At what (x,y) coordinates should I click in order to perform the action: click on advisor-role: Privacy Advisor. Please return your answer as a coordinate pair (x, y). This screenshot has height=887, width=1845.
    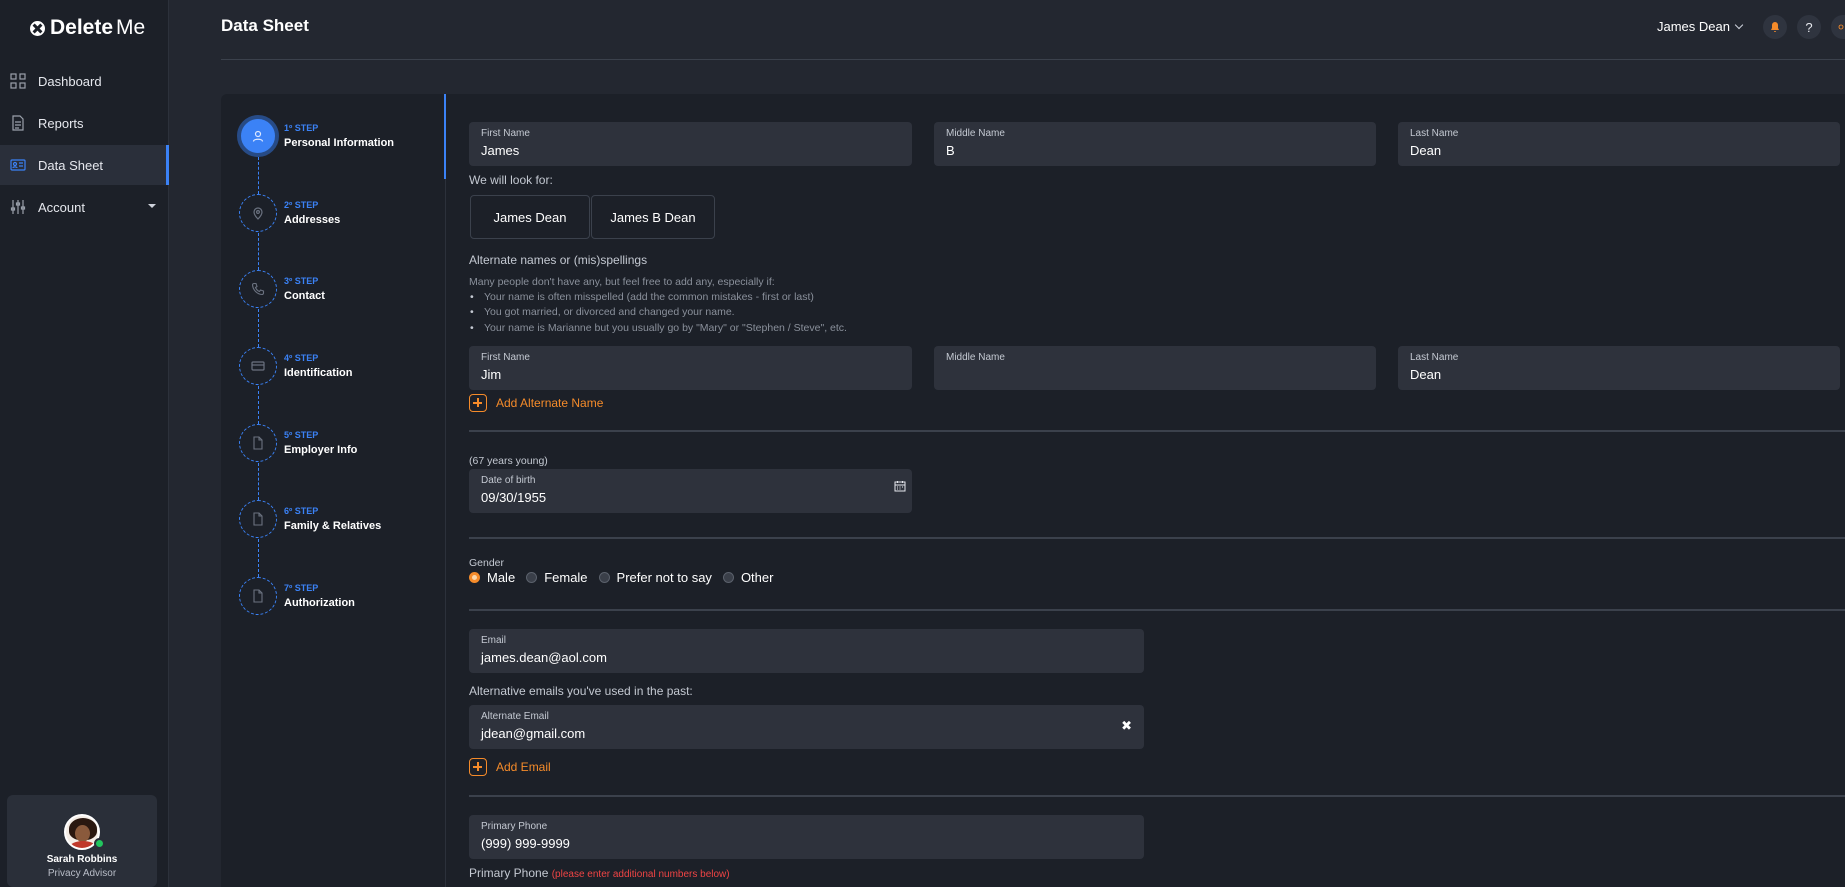
    Looking at the image, I should click on (82, 873).